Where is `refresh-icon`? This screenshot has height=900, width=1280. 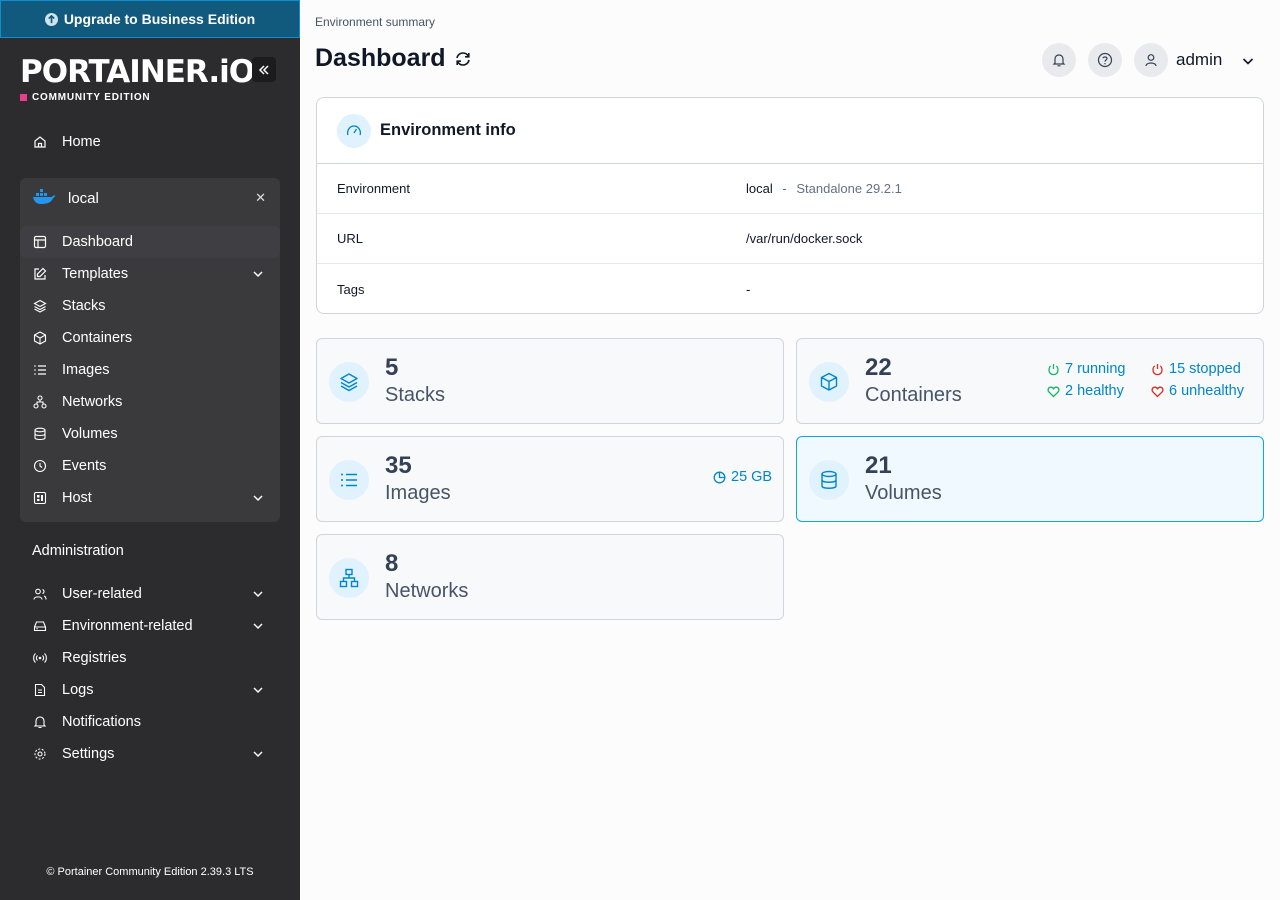
refresh-icon is located at coordinates (463, 59).